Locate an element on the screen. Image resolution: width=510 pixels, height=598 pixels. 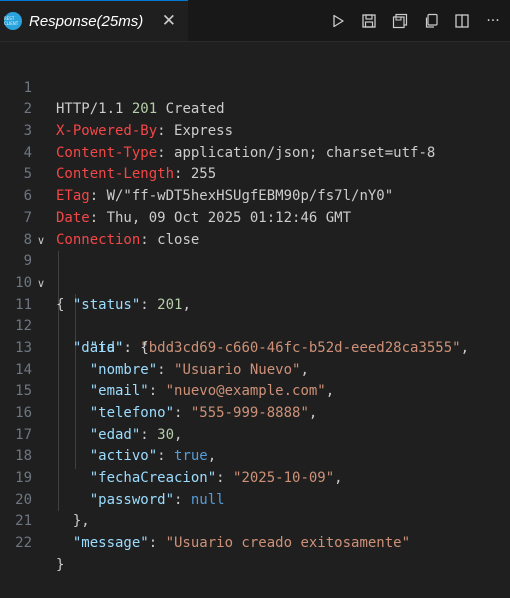
code-line: 6 Date: Thu, 09 Oct 2025 01:12:46 GMT is located at coordinates (255, 195).